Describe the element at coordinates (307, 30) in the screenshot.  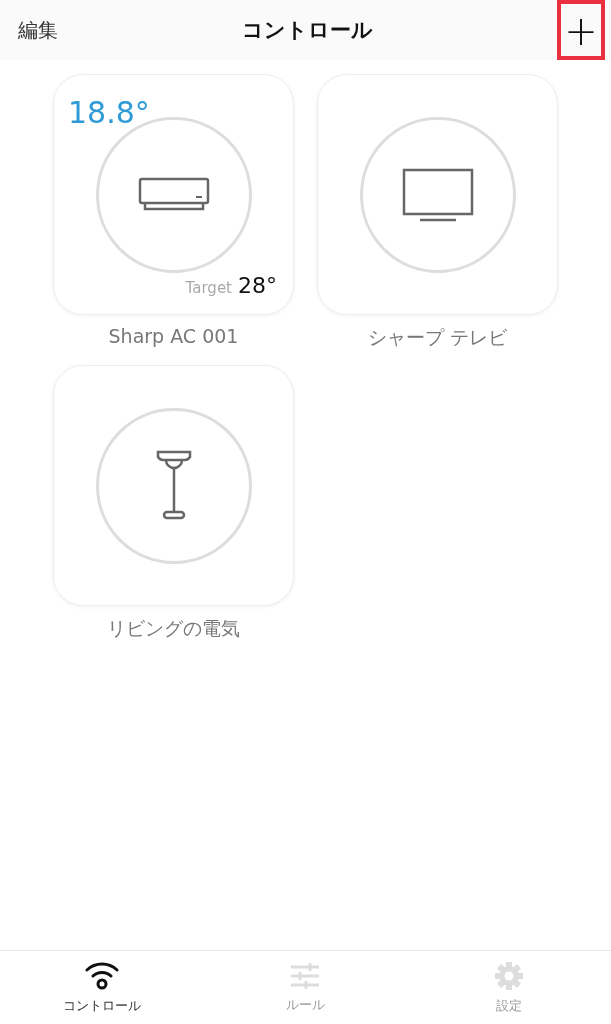
I see `screen-title: コントロール` at that location.